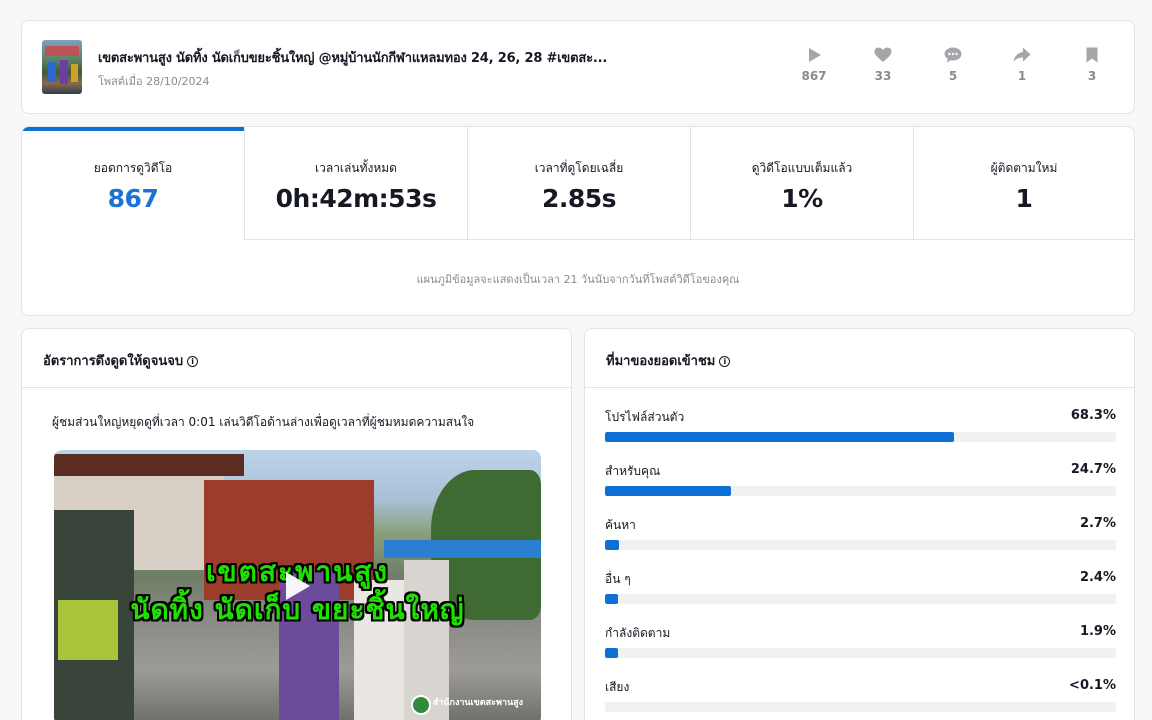 The height and width of the screenshot is (720, 1152). I want to click on saves-stat: 3, so click(1092, 64).